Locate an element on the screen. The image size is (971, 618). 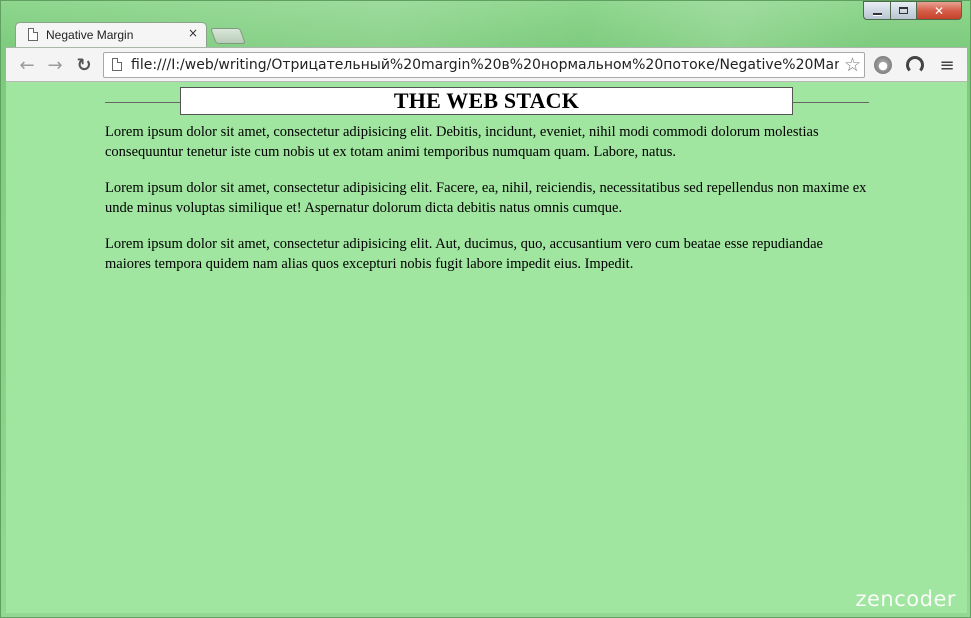
tab-close-icon: × is located at coordinates (193, 33).